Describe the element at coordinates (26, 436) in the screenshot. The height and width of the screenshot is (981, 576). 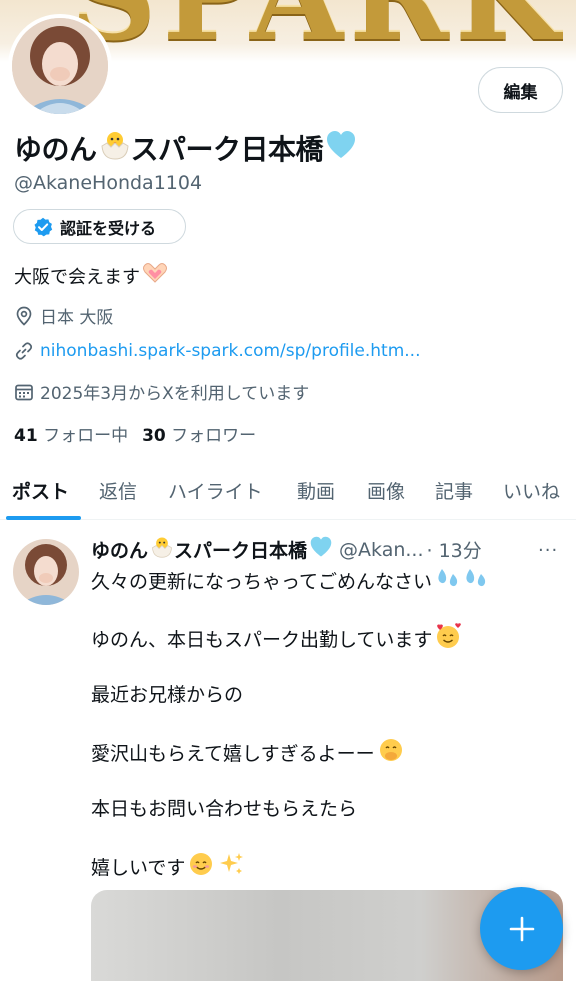
I see `following-count: 41` at that location.